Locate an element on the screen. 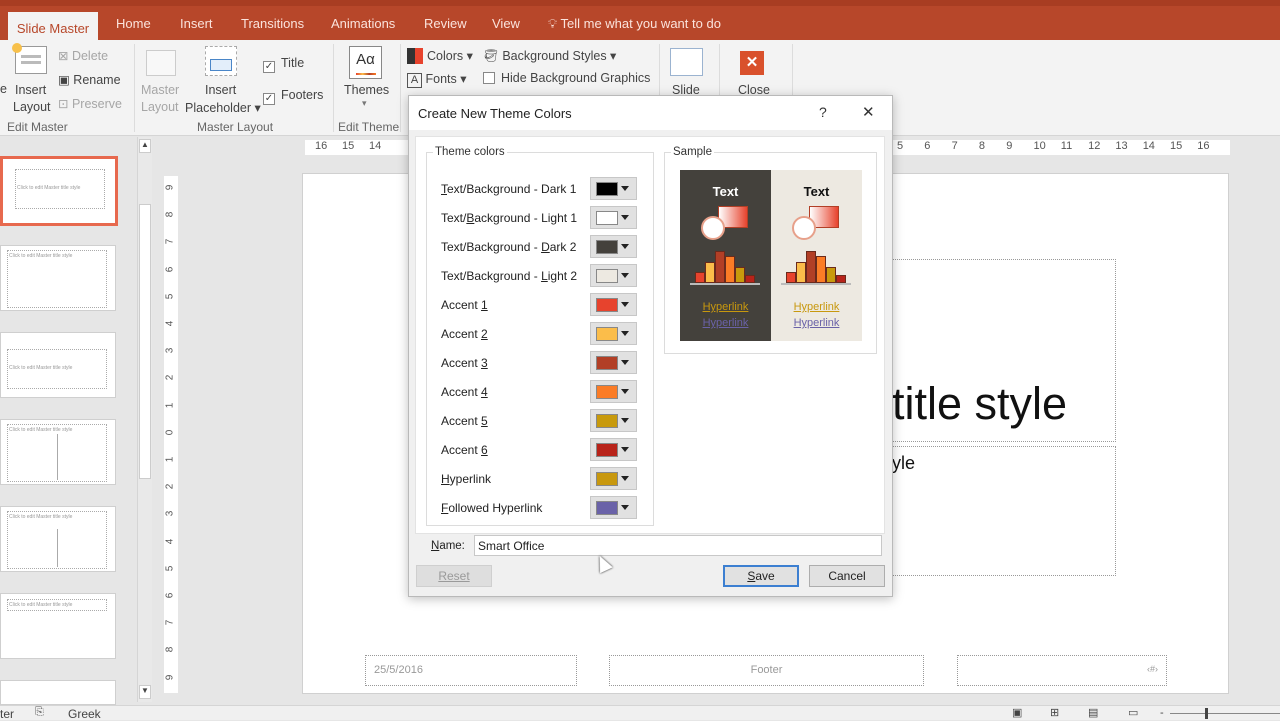 This screenshot has width=1280, height=721. tab-home: Home is located at coordinates (133, 23).